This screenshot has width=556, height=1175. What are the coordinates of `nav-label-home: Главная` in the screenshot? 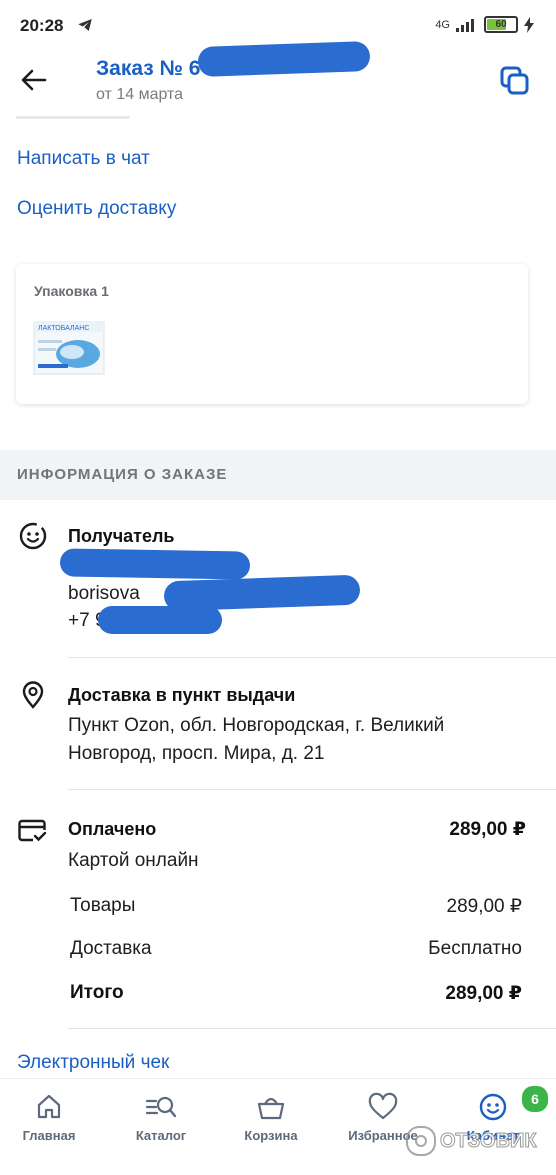 It's located at (49, 1135).